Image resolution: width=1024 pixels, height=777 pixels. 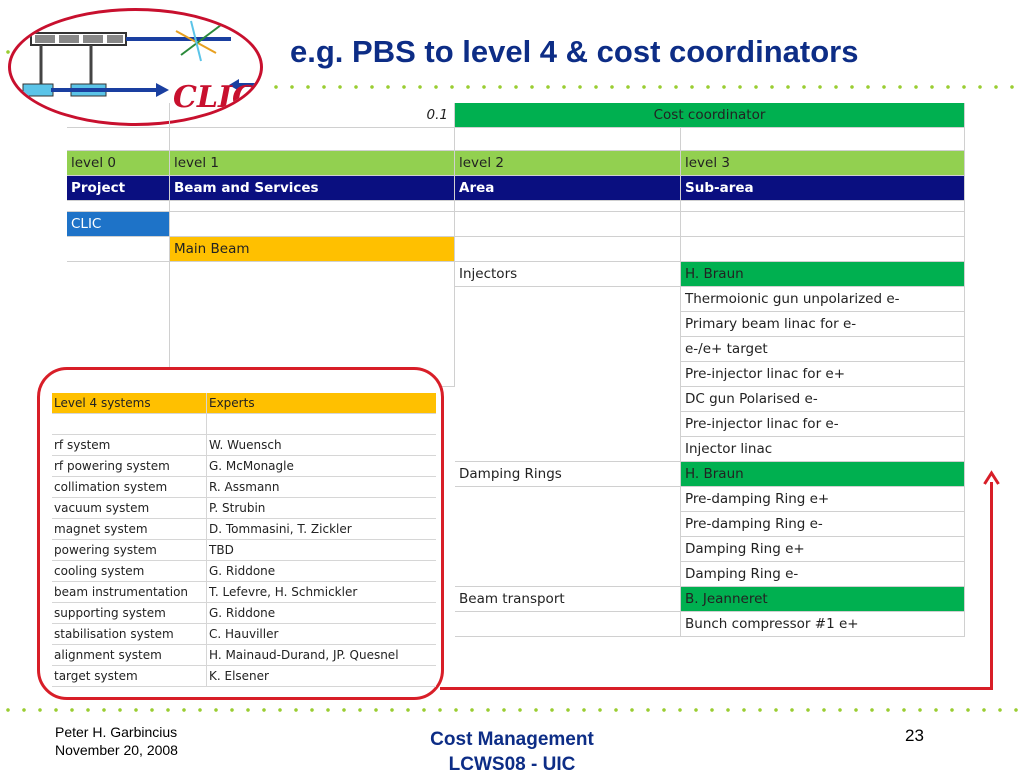 I want to click on project-cell: CLIC, so click(x=118, y=224).